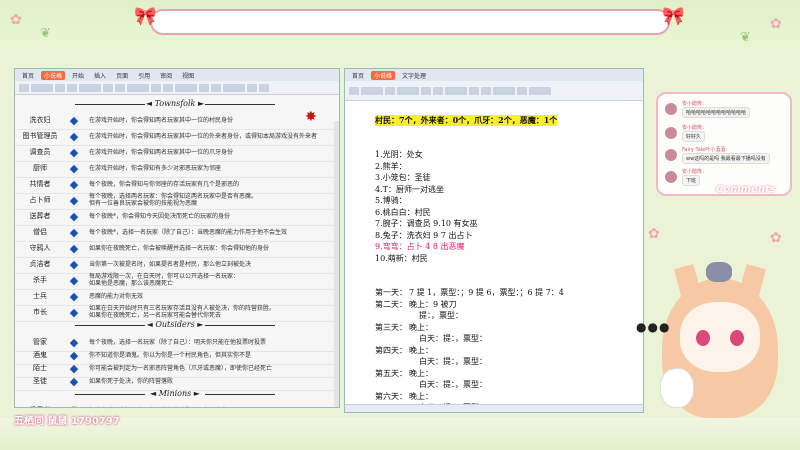 The width and height of the screenshot is (800, 450). I want to click on player-line: 5.博骑：, so click(391, 200).